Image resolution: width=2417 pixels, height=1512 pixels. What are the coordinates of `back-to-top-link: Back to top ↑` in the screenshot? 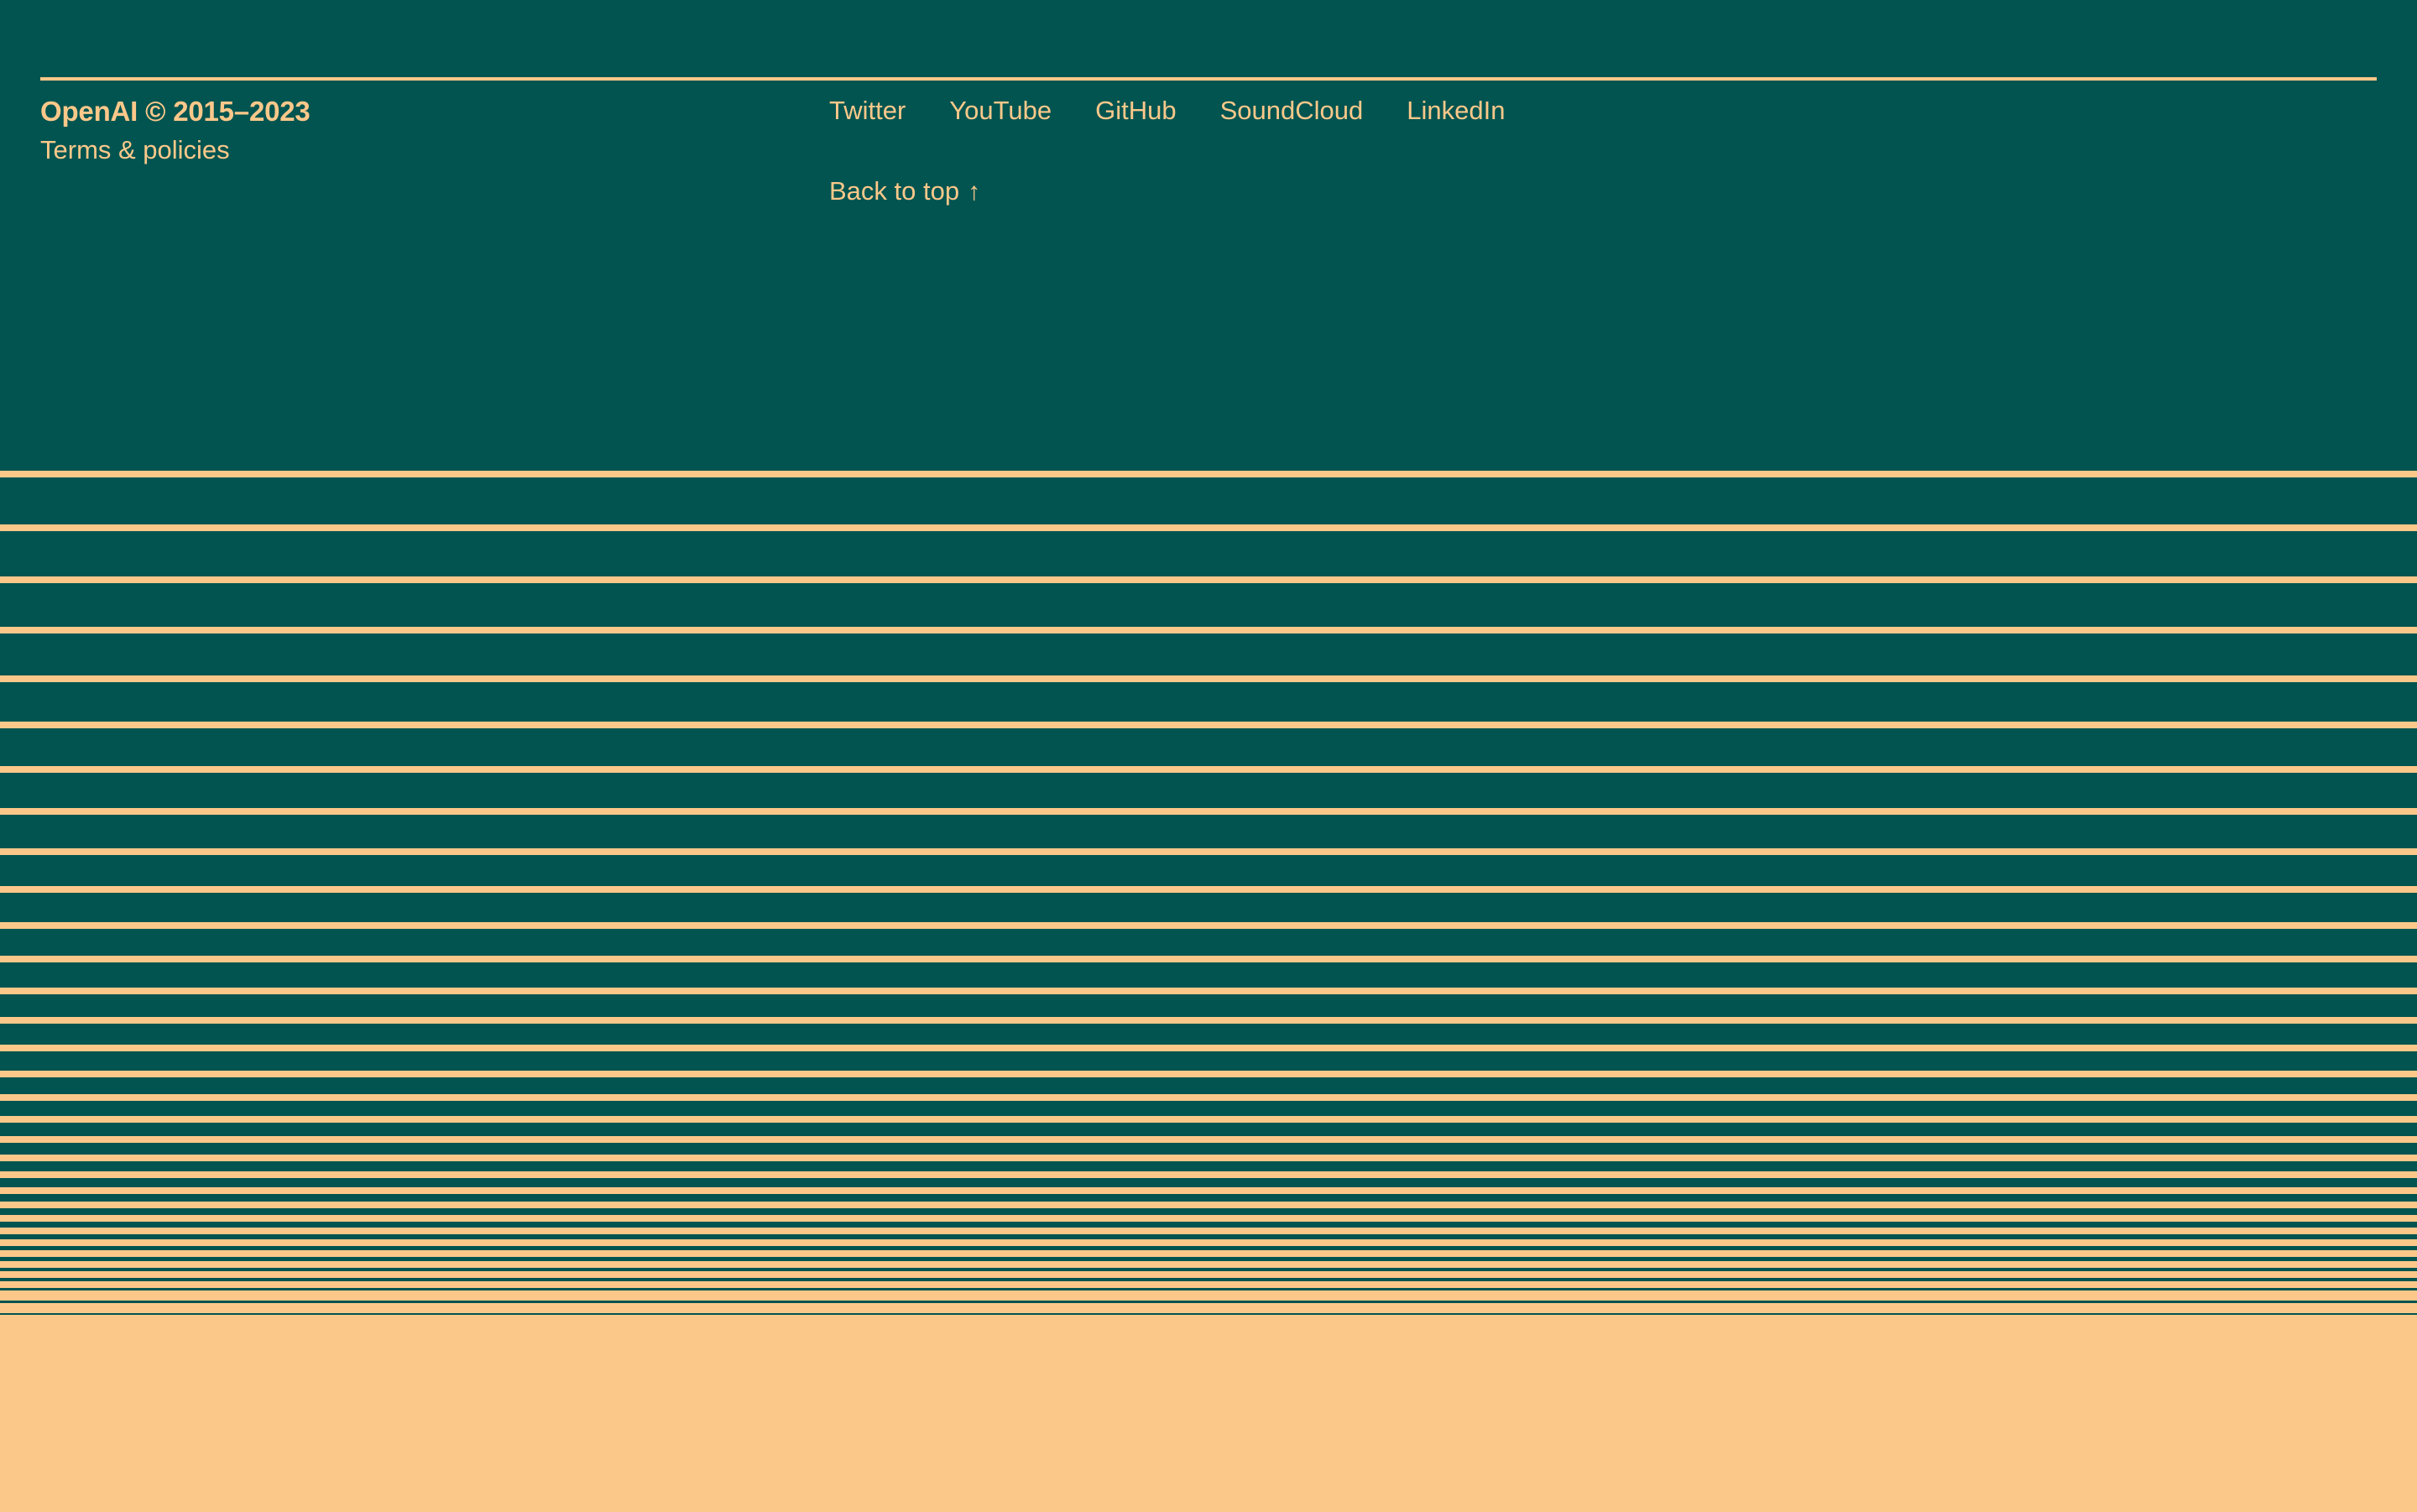 It's located at (904, 192).